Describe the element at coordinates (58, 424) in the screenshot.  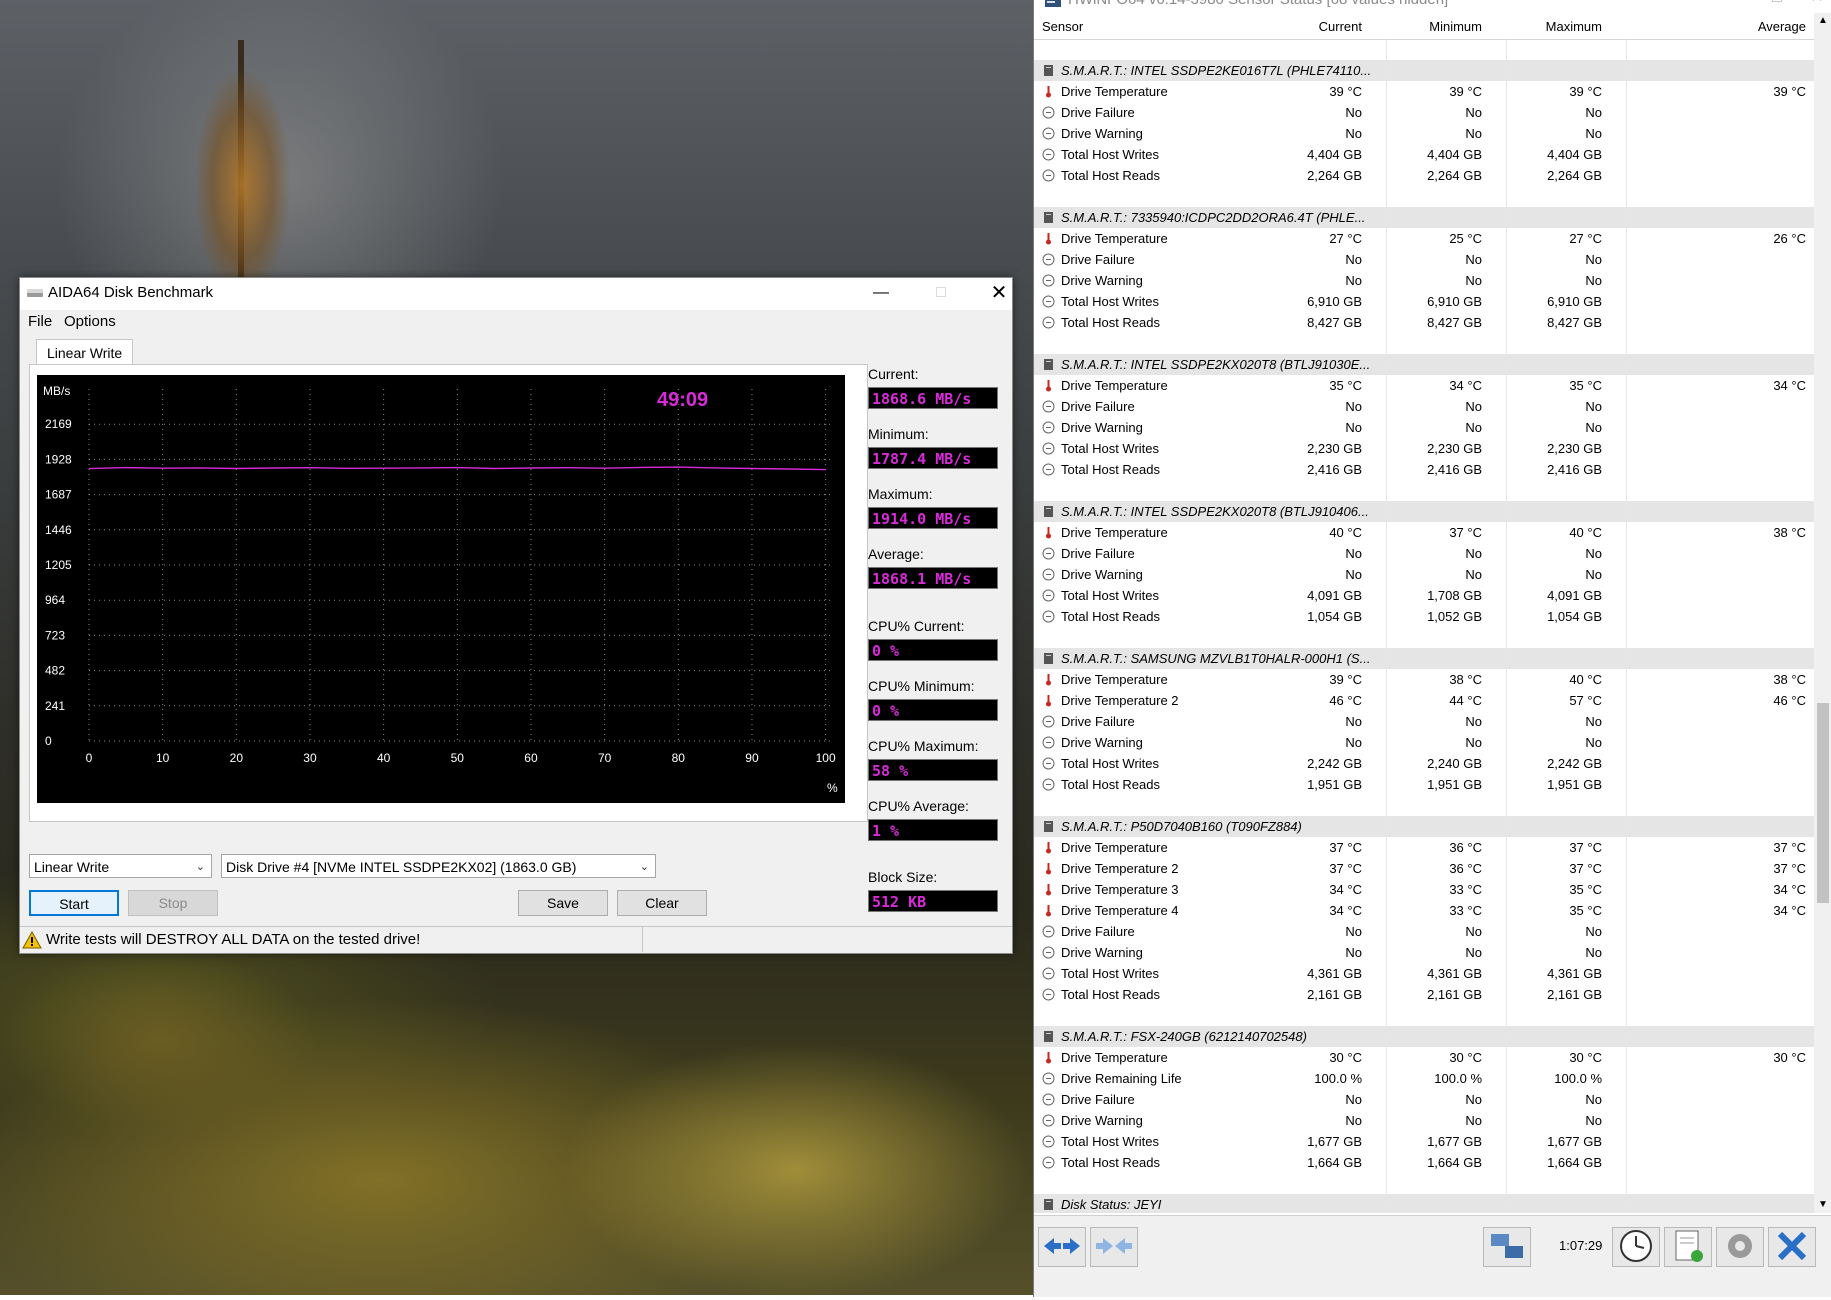
I see `y-tick-label: 2169` at that location.